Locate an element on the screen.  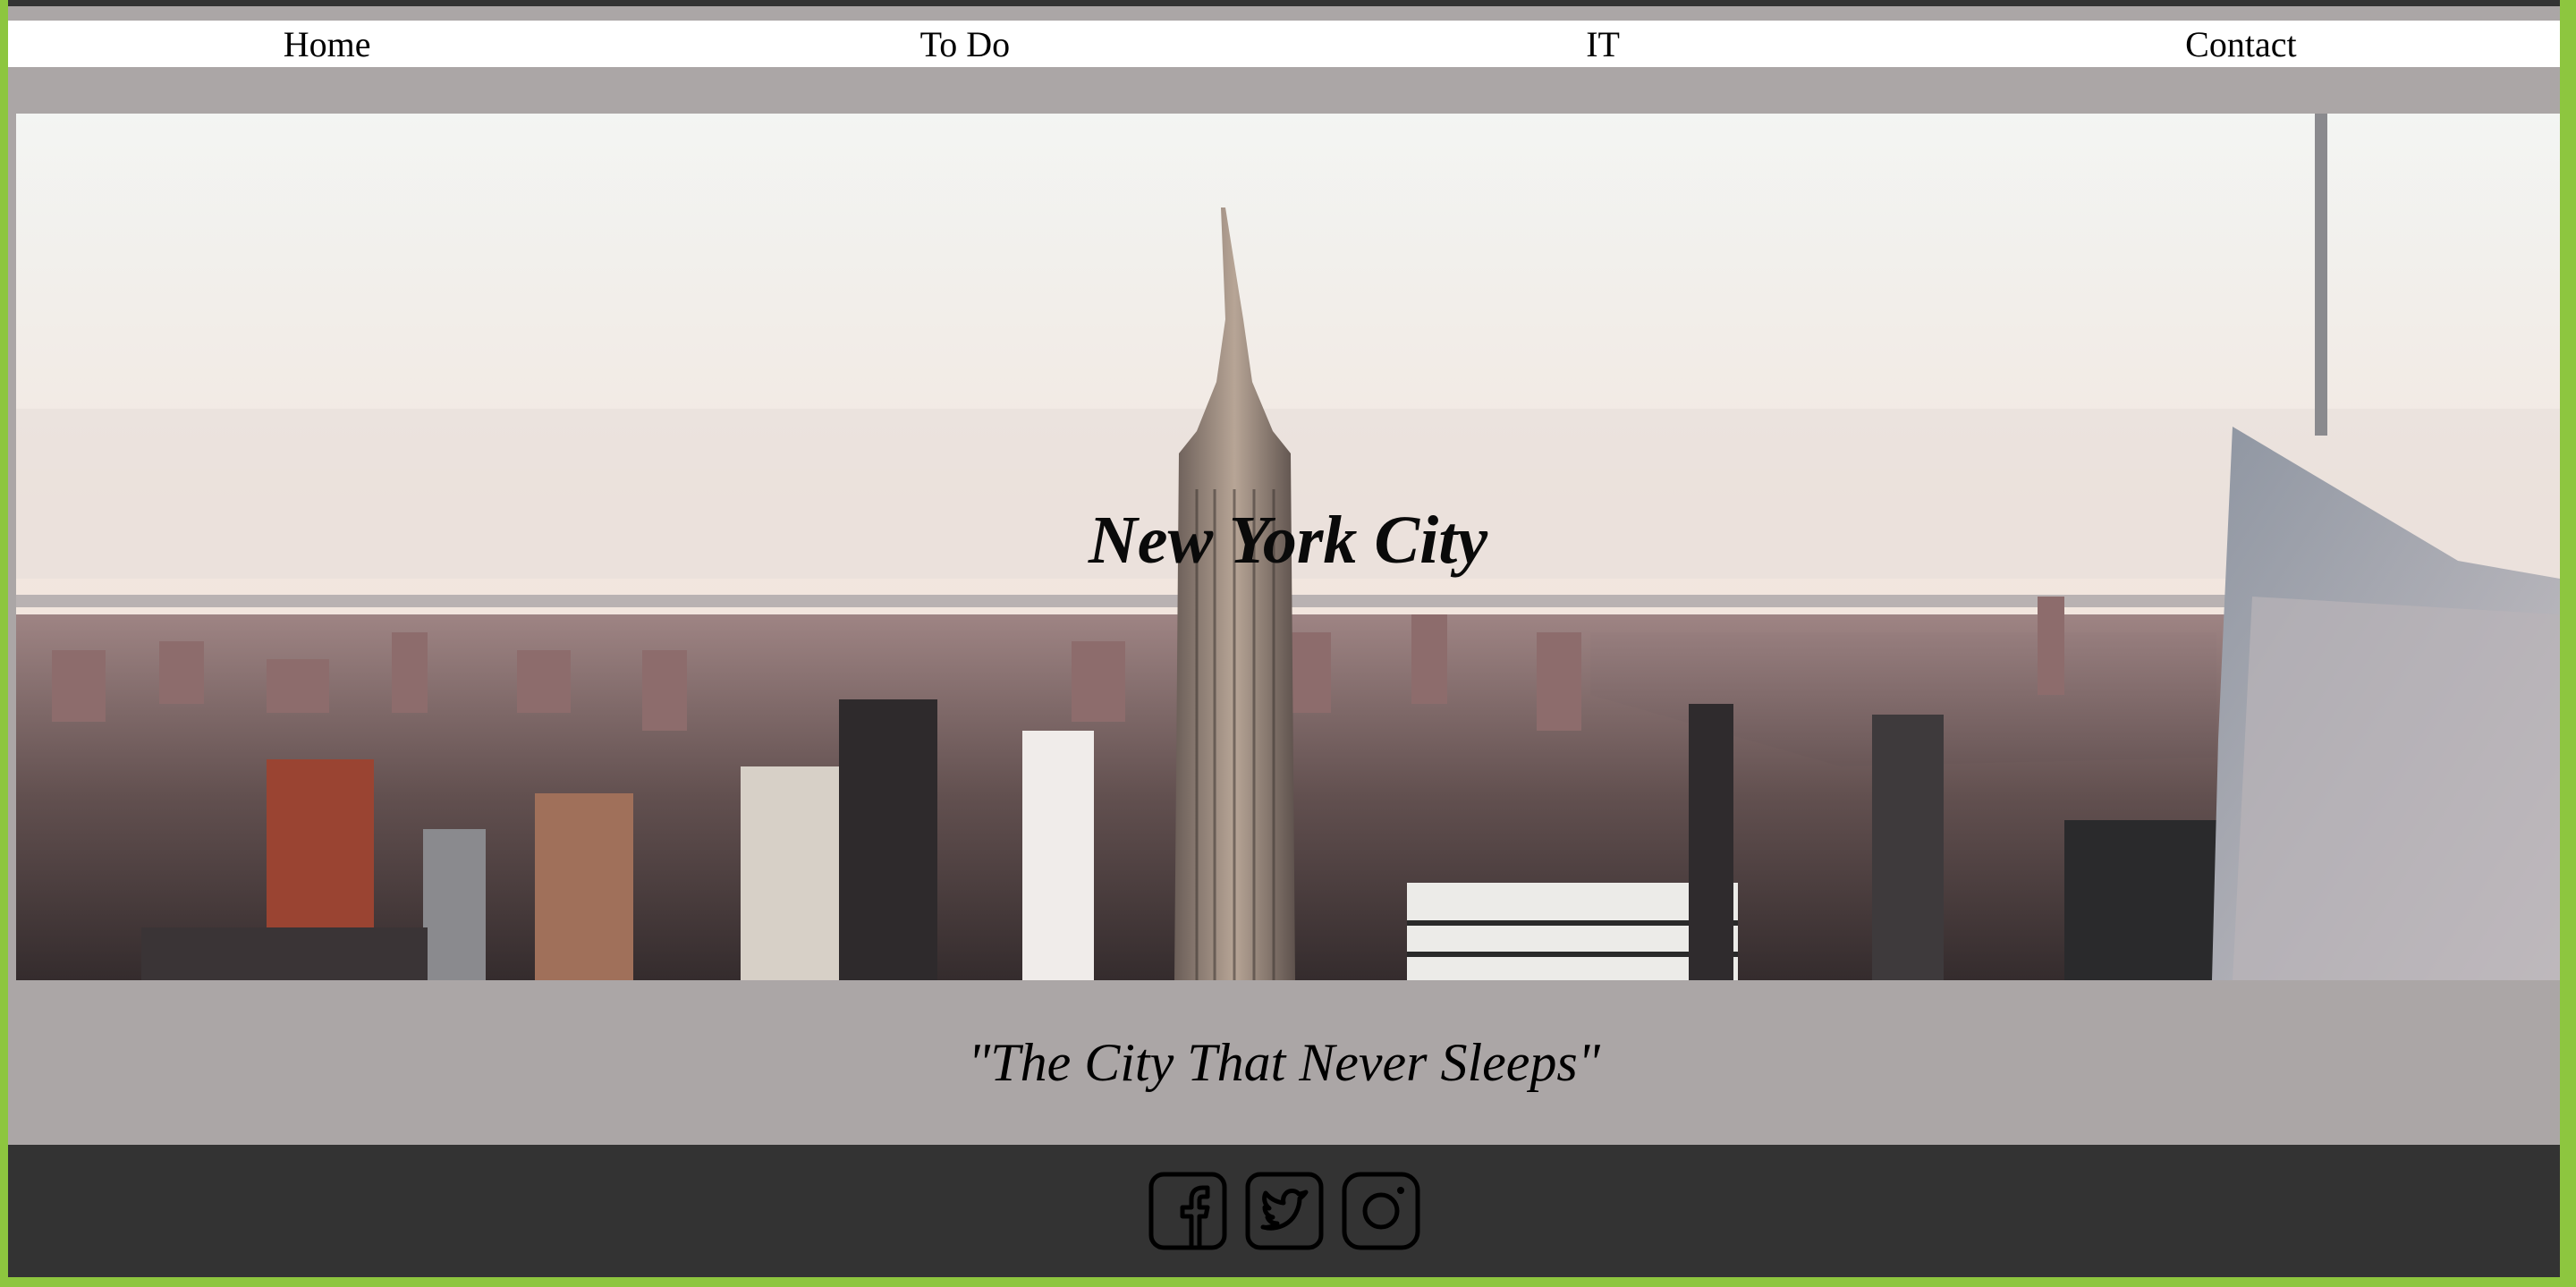
facebook-icon is located at coordinates (1187, 1211).